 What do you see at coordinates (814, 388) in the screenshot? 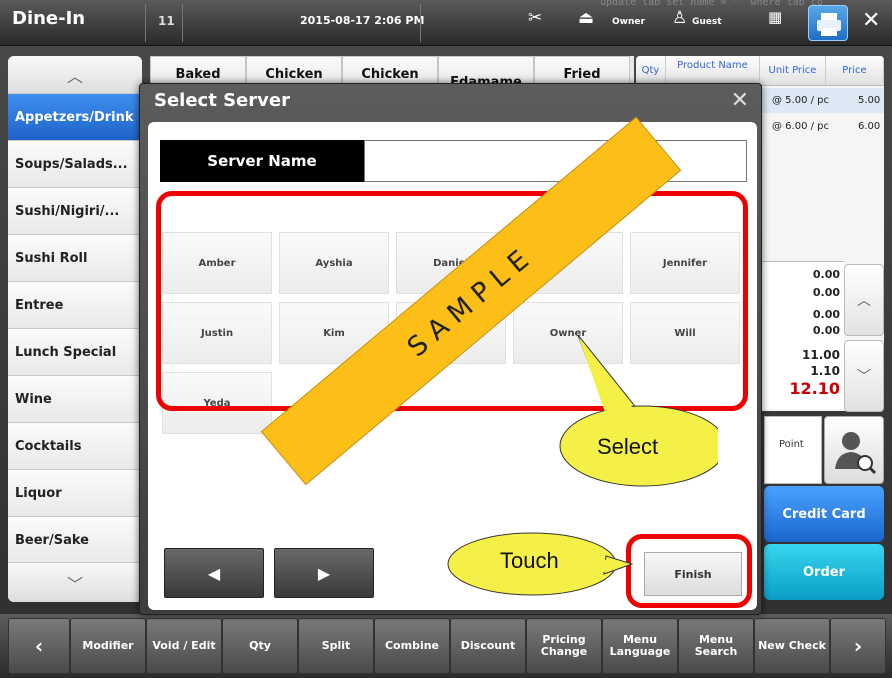
I see `grand-total: 12.10` at bounding box center [814, 388].